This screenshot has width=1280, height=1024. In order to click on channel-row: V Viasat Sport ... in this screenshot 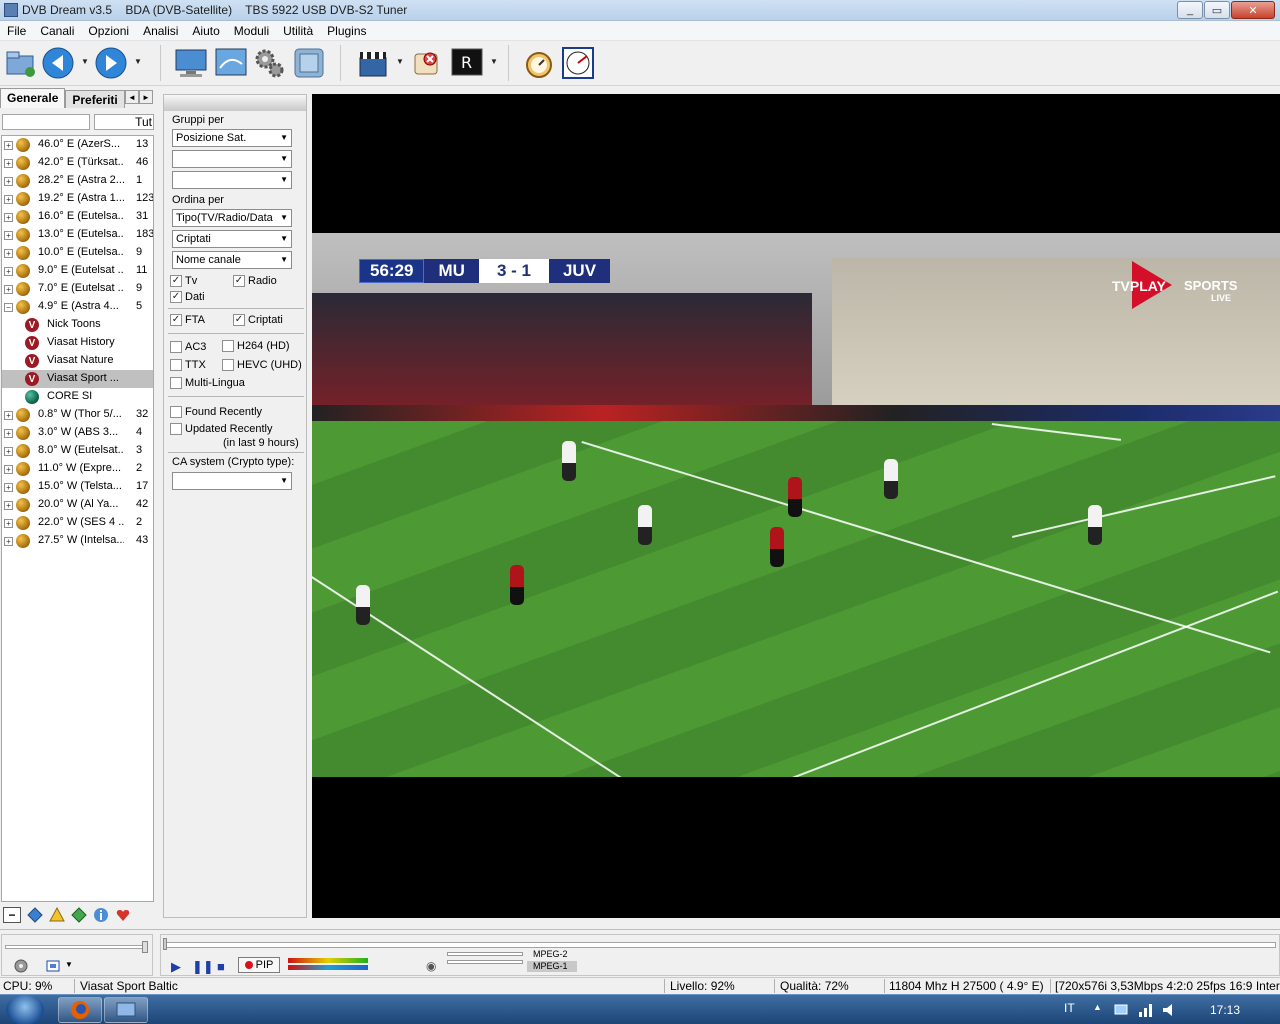, I will do `click(77, 379)`.